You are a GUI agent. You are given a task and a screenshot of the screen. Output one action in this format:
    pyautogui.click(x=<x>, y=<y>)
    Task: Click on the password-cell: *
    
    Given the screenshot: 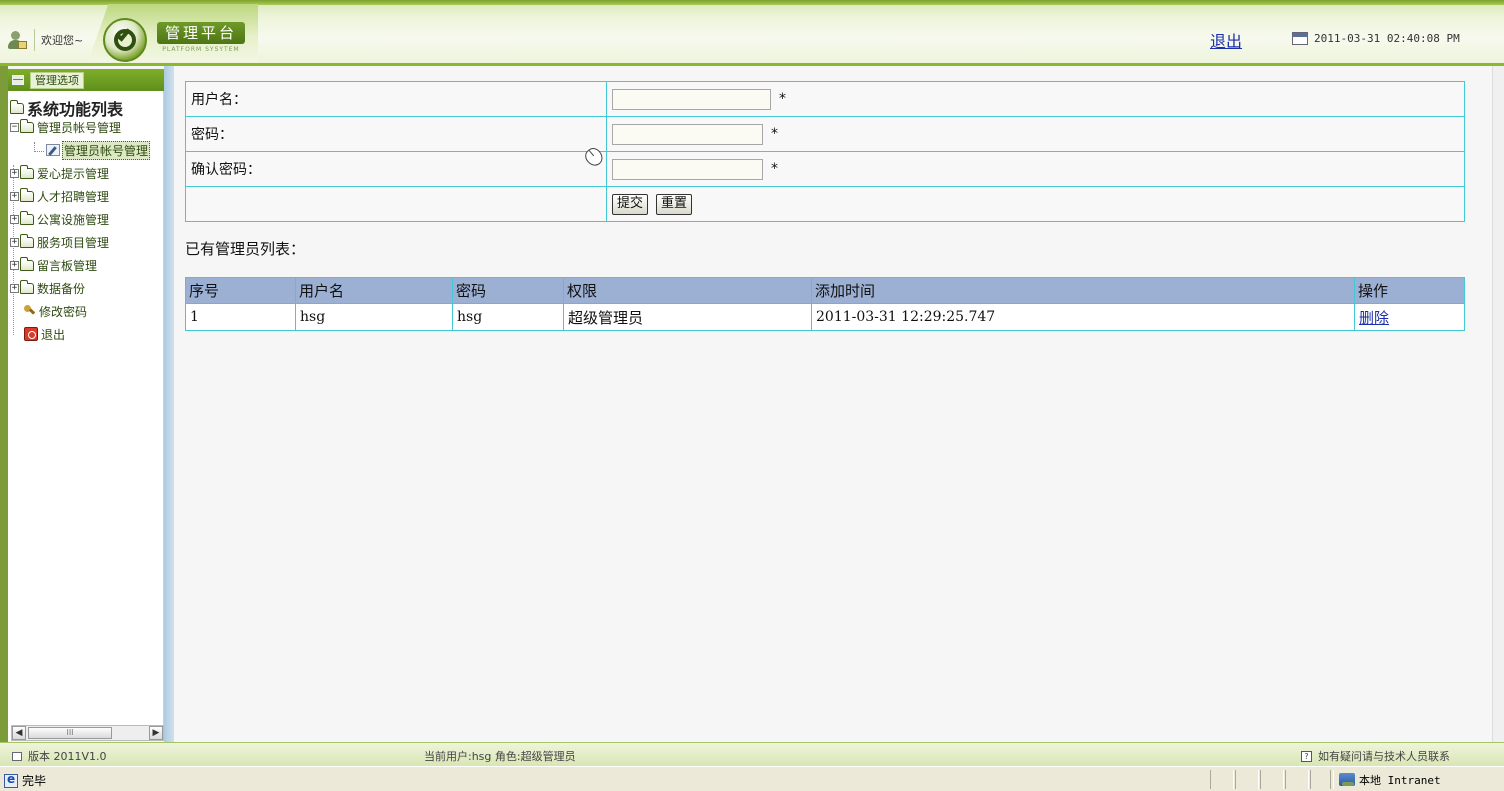 What is the action you would take?
    pyautogui.click(x=1035, y=134)
    